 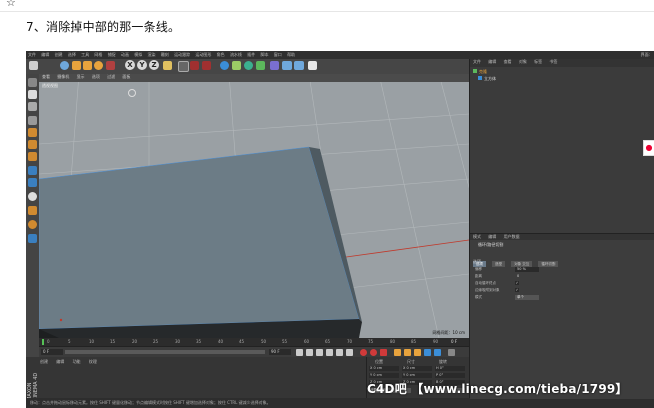 I want to click on menu-item: 流水线, so click(x=236, y=55).